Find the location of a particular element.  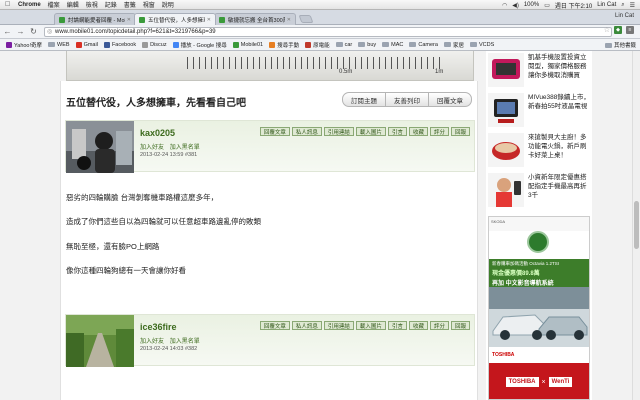

post-username: kax0205 is located at coordinates (157, 133).